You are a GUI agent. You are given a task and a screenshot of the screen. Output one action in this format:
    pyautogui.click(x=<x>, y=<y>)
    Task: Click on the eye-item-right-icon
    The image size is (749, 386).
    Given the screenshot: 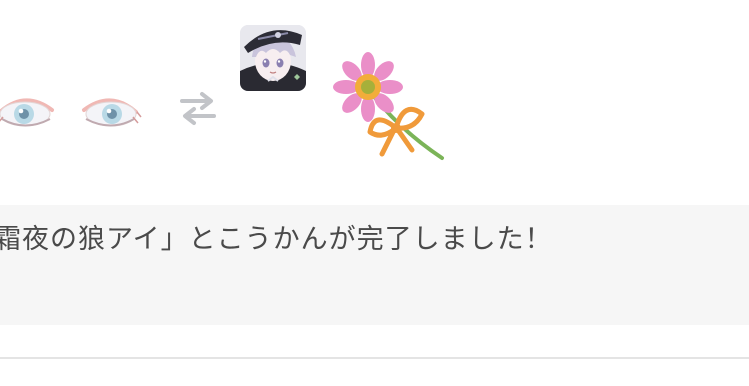 What is the action you would take?
    pyautogui.click(x=111, y=112)
    